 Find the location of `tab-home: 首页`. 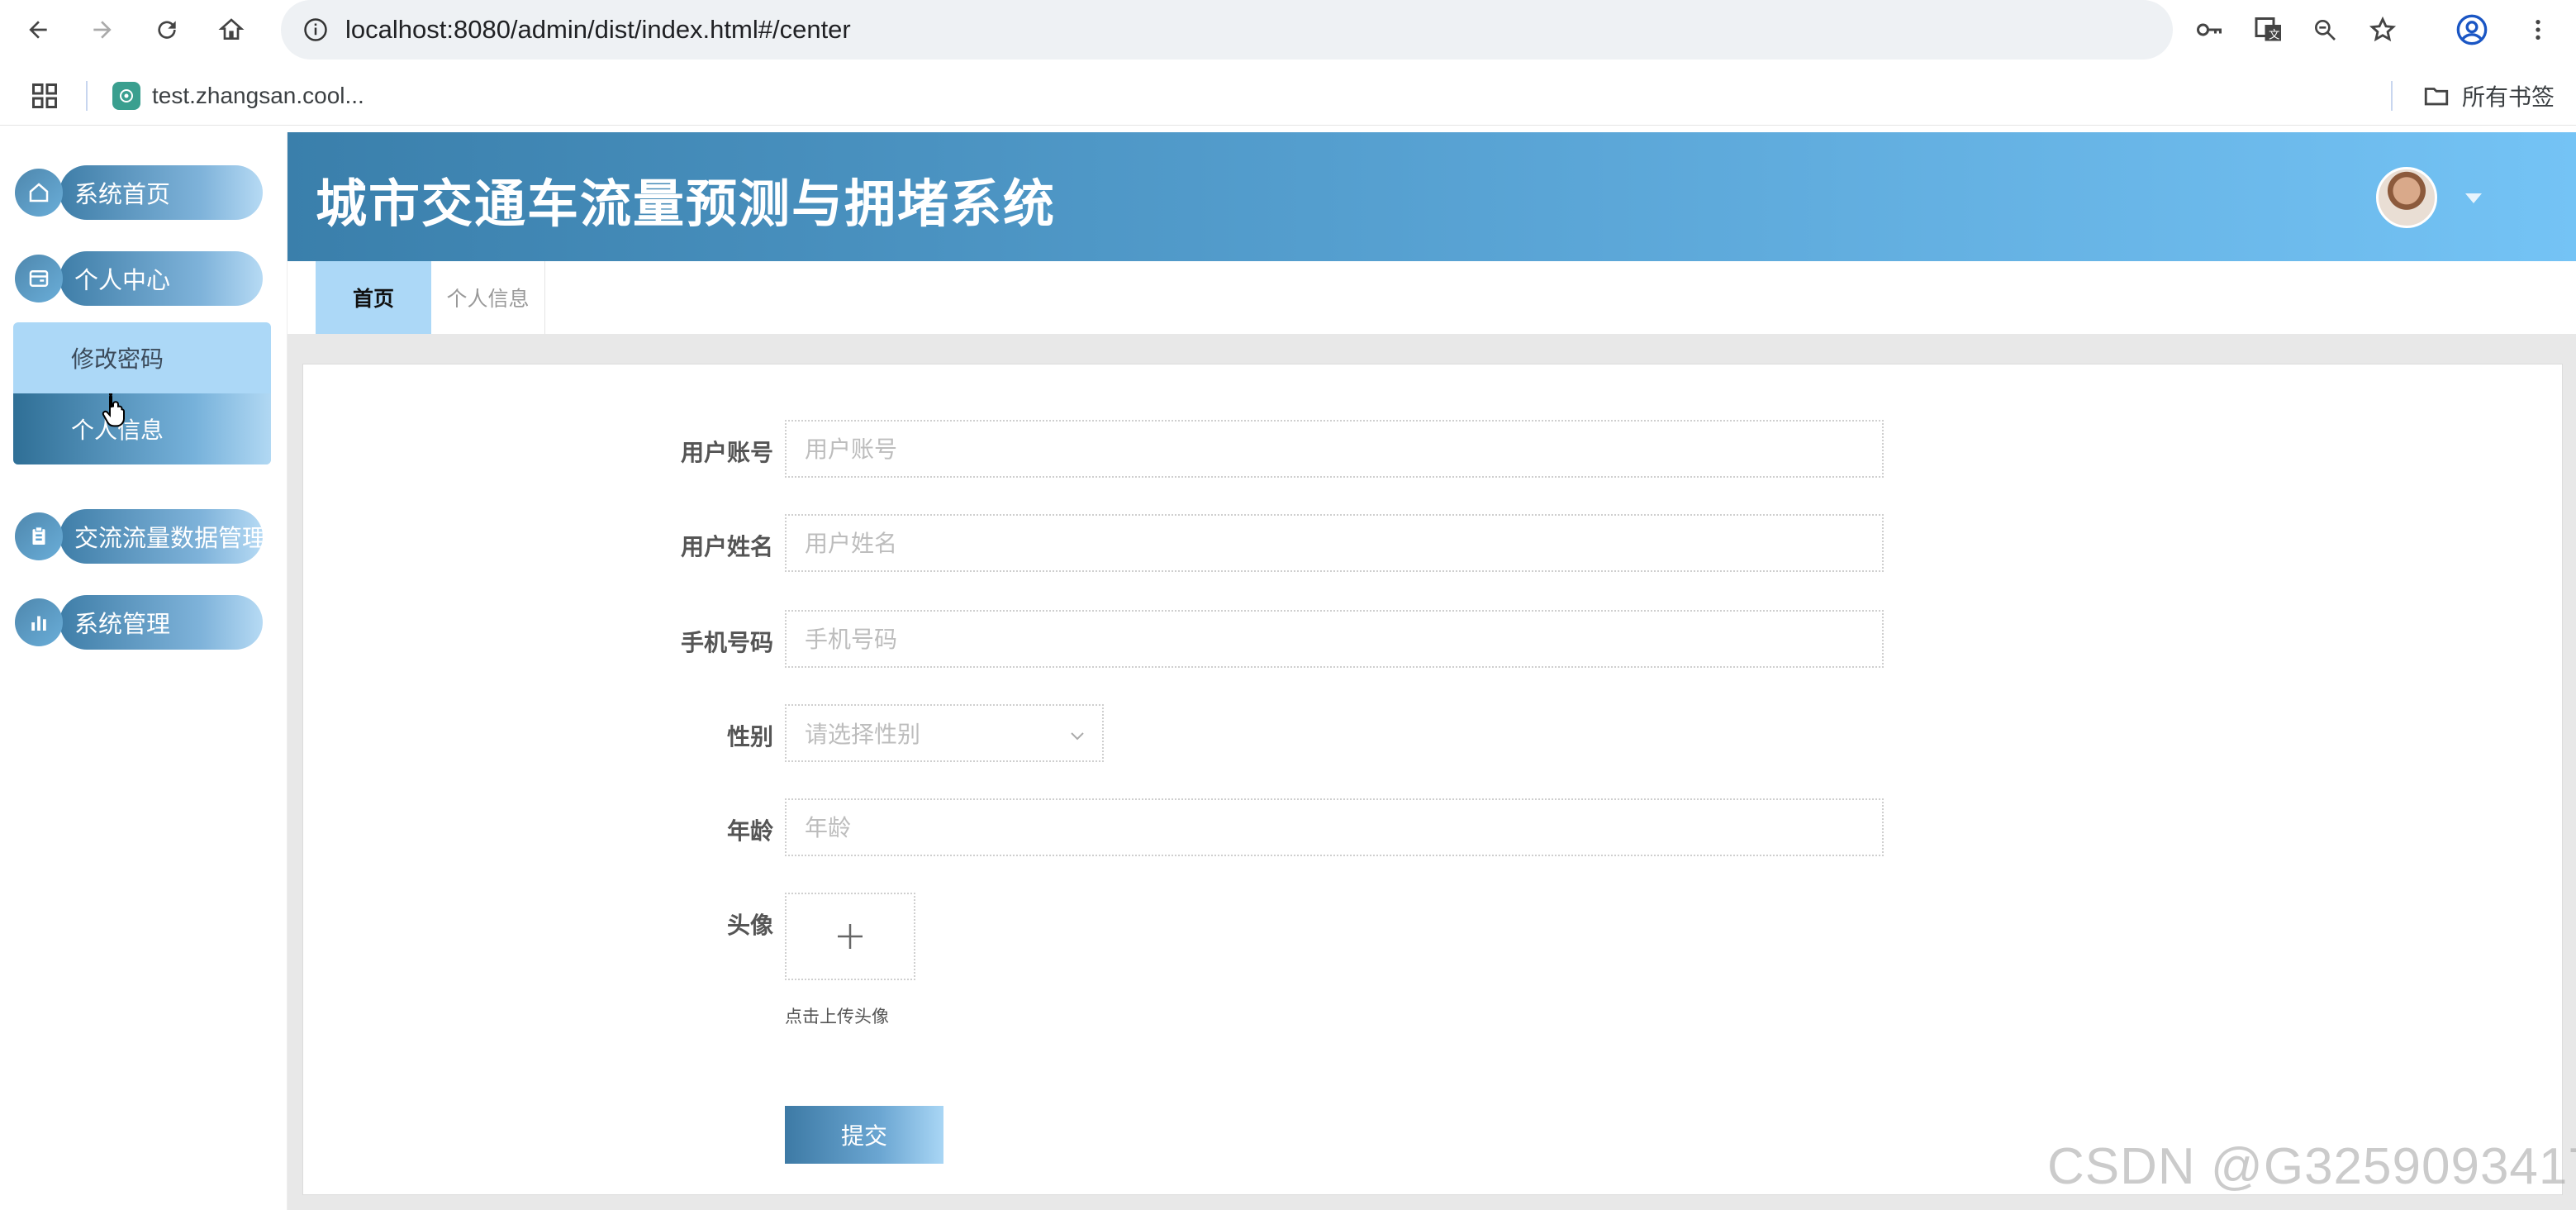

tab-home: 首页 is located at coordinates (373, 297).